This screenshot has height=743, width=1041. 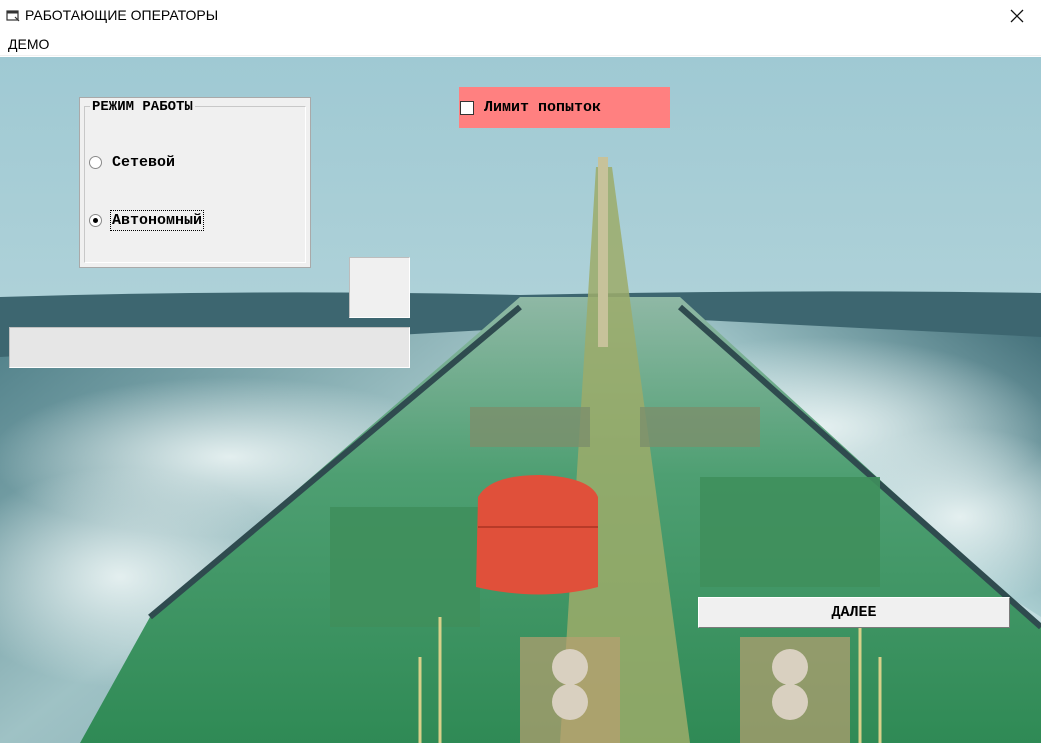 I want to click on mode-groupbox: РЕЖИМ РАБОТЫ Сетевой Автономный, so click(x=195, y=182).